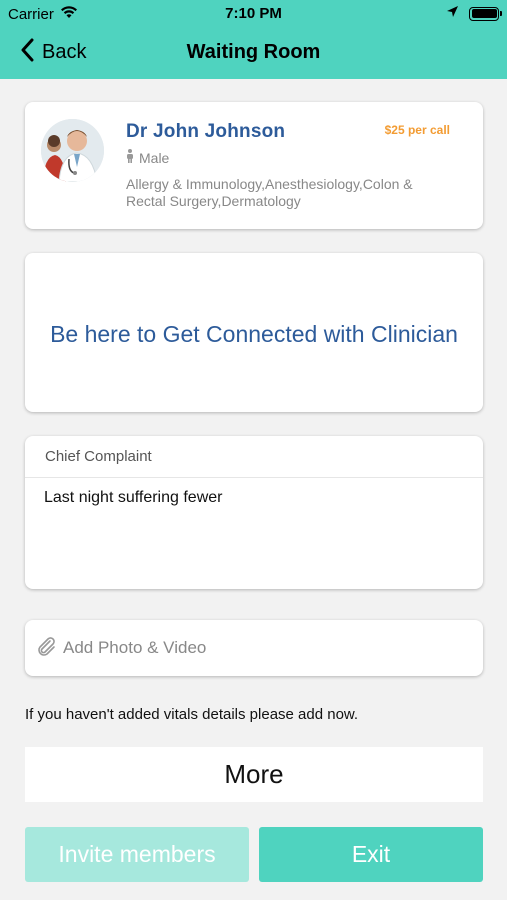 This screenshot has width=507, height=900. I want to click on doctor-avatar, so click(72, 150).